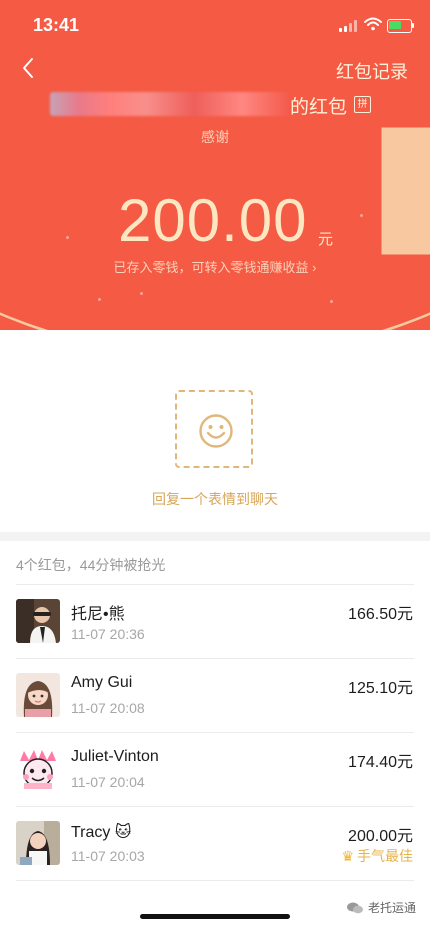 The width and height of the screenshot is (430, 930). I want to click on best-luck-badge: ♛ 手气最佳, so click(377, 856).